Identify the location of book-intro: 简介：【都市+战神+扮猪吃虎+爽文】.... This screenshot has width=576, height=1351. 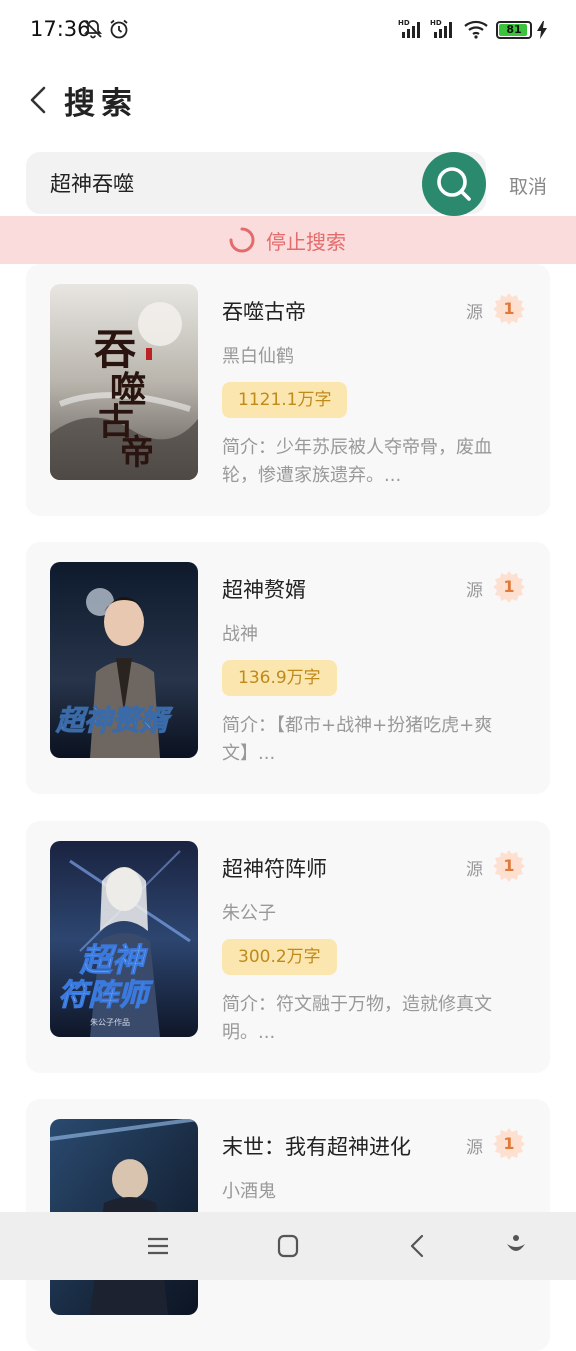
(357, 739).